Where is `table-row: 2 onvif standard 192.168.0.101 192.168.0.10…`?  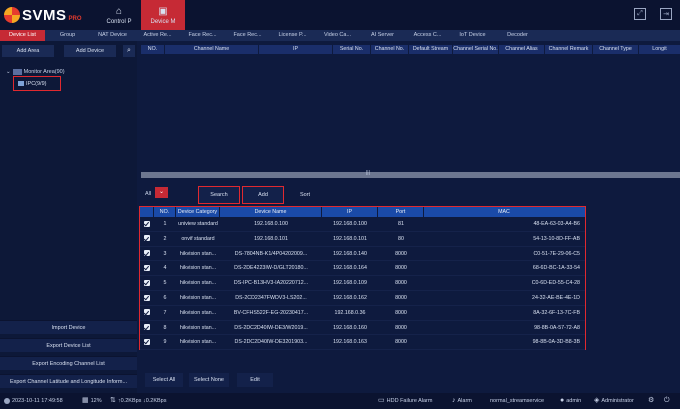
table-row: 2 onvif standard 192.168.0.101 192.168.0.10… is located at coordinates (362, 239).